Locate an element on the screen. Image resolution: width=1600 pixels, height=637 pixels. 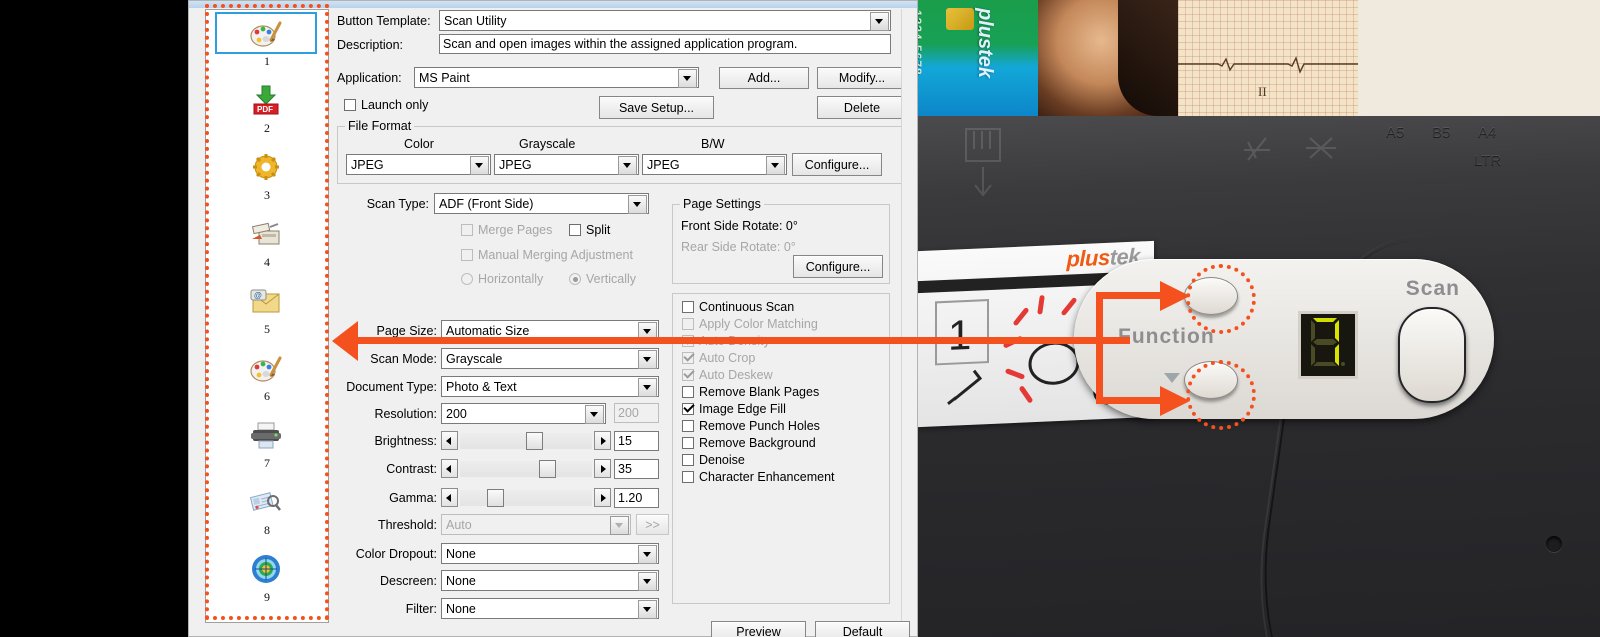
scan-sample-strip: 1234 5678 plustek II is located at coordinates (1259, 58).